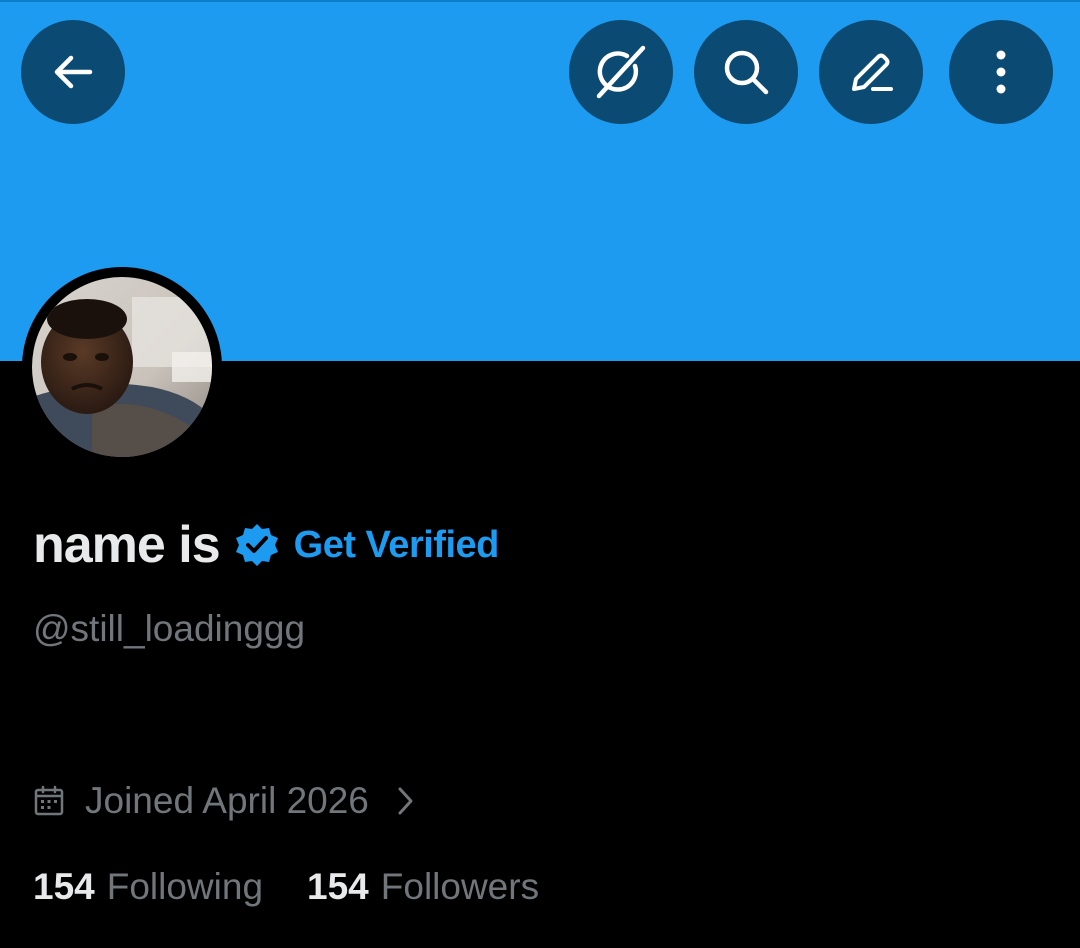 This screenshot has height=948, width=1080. I want to click on display-name: name is, so click(127, 545).